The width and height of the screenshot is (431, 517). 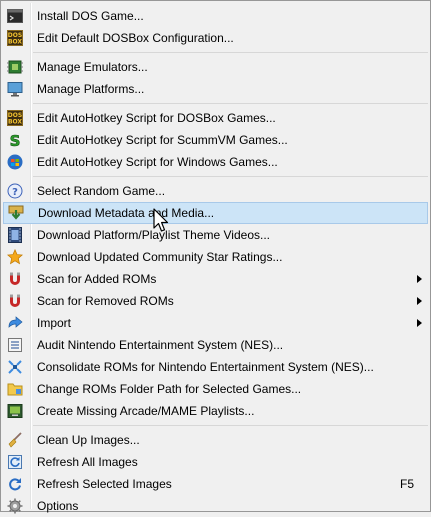 I want to click on menu-item-label: Options, so click(x=58, y=506).